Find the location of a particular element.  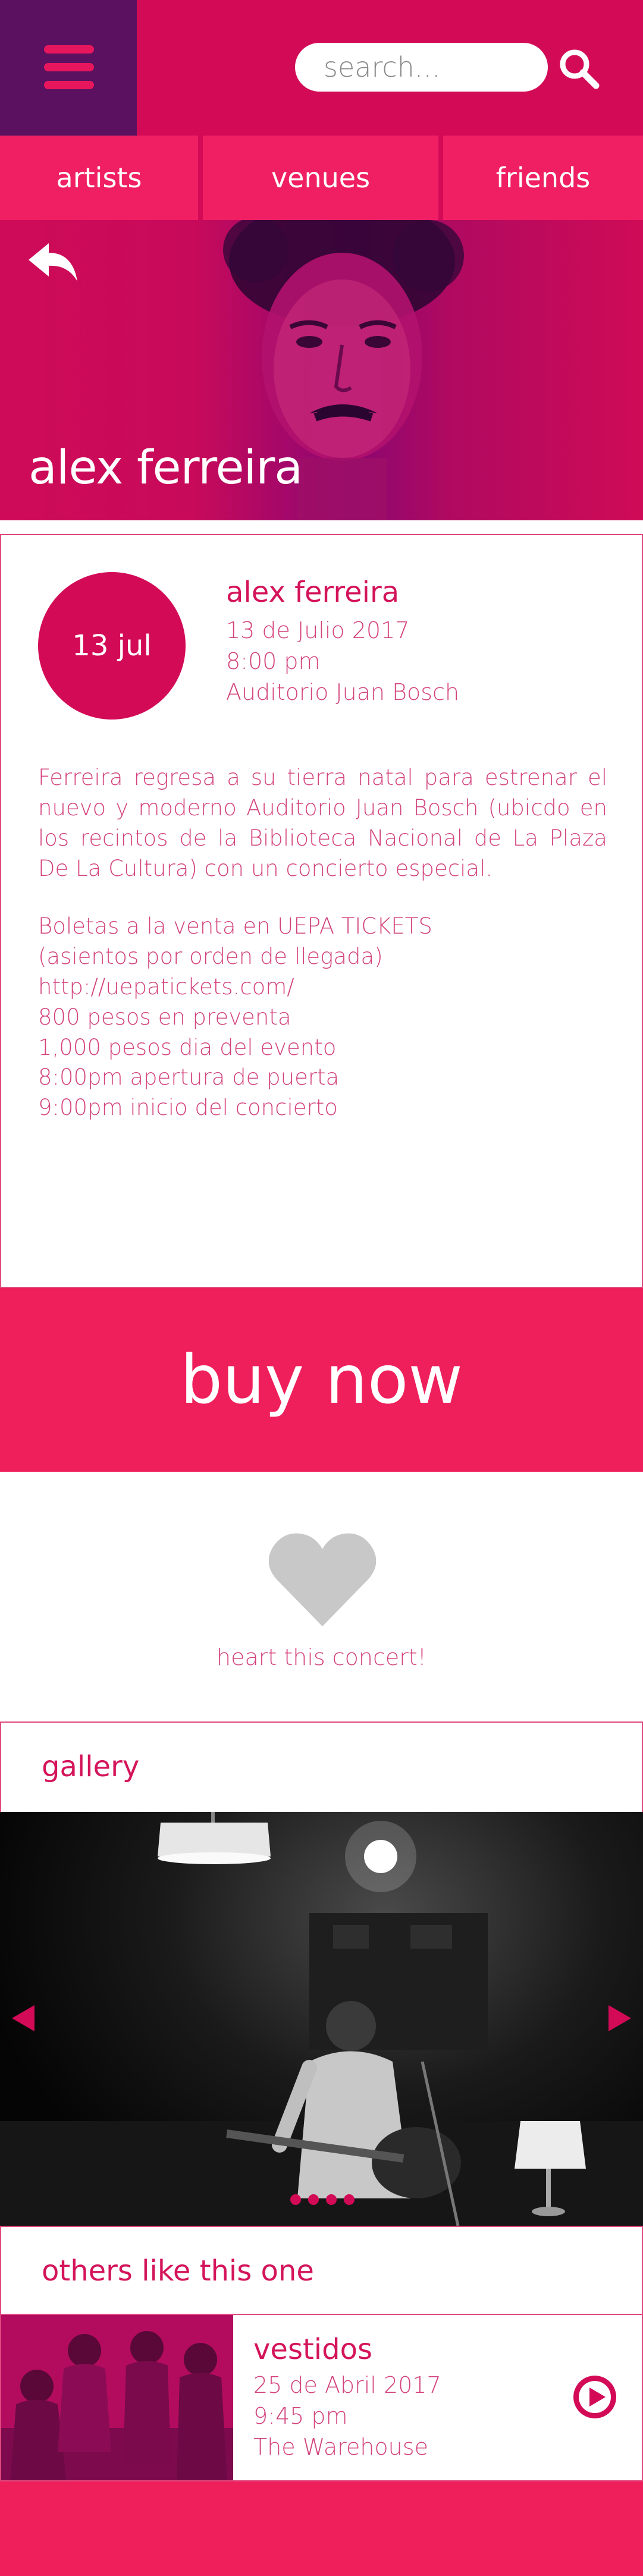

gallery-title: gallery is located at coordinates (91, 1766).